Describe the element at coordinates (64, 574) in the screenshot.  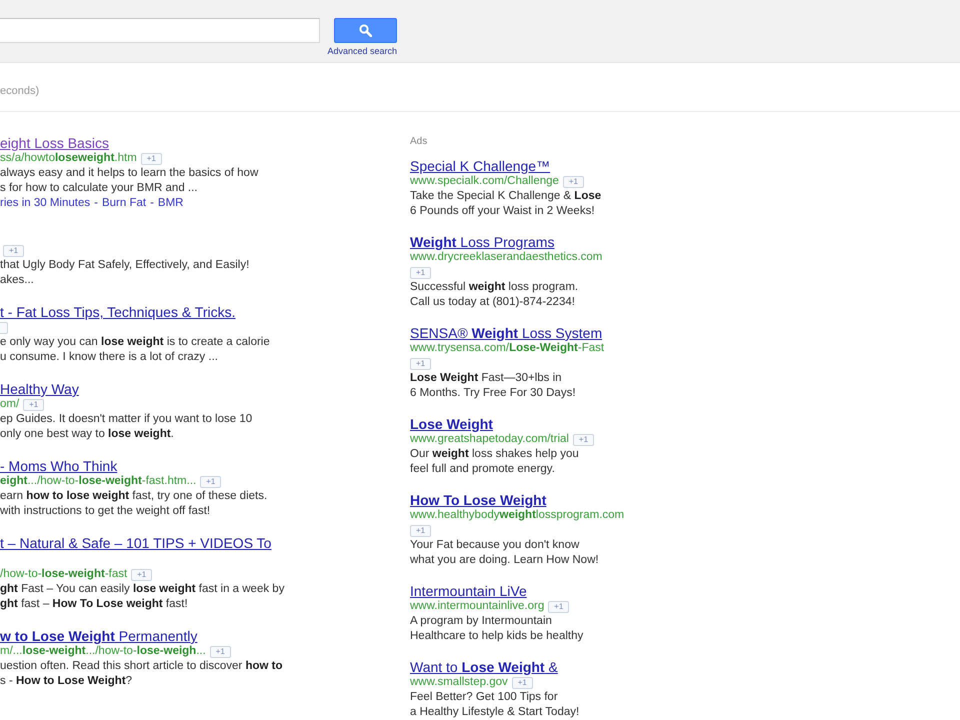
I see `result-url: /how-to-lose-weight-fast` at that location.